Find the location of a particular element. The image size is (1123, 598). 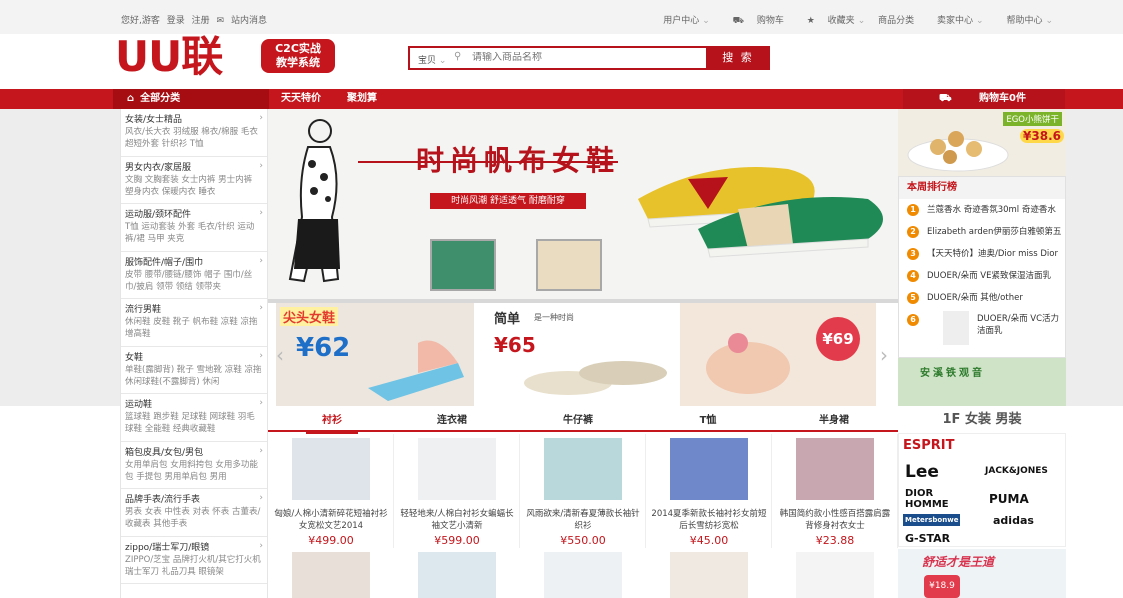

badge-line-2: 教学系统 is located at coordinates (298, 62).